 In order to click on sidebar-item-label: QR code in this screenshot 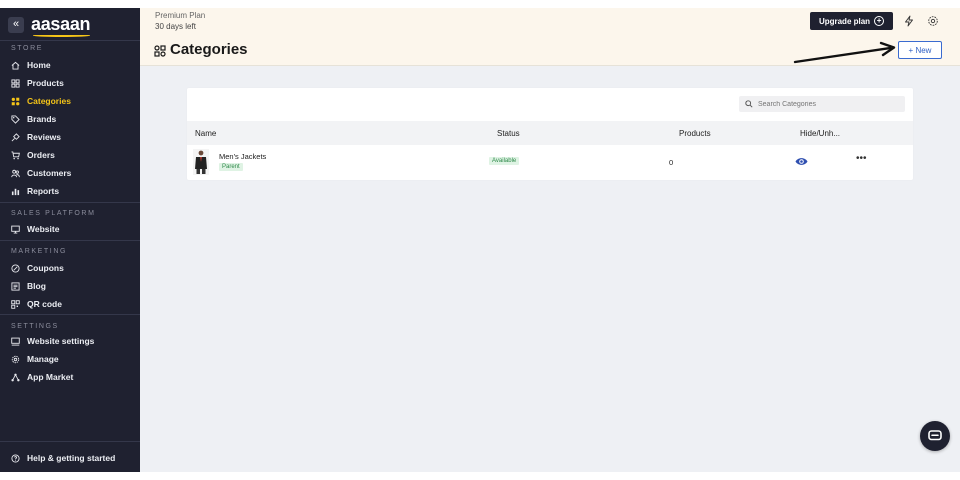, I will do `click(44, 304)`.